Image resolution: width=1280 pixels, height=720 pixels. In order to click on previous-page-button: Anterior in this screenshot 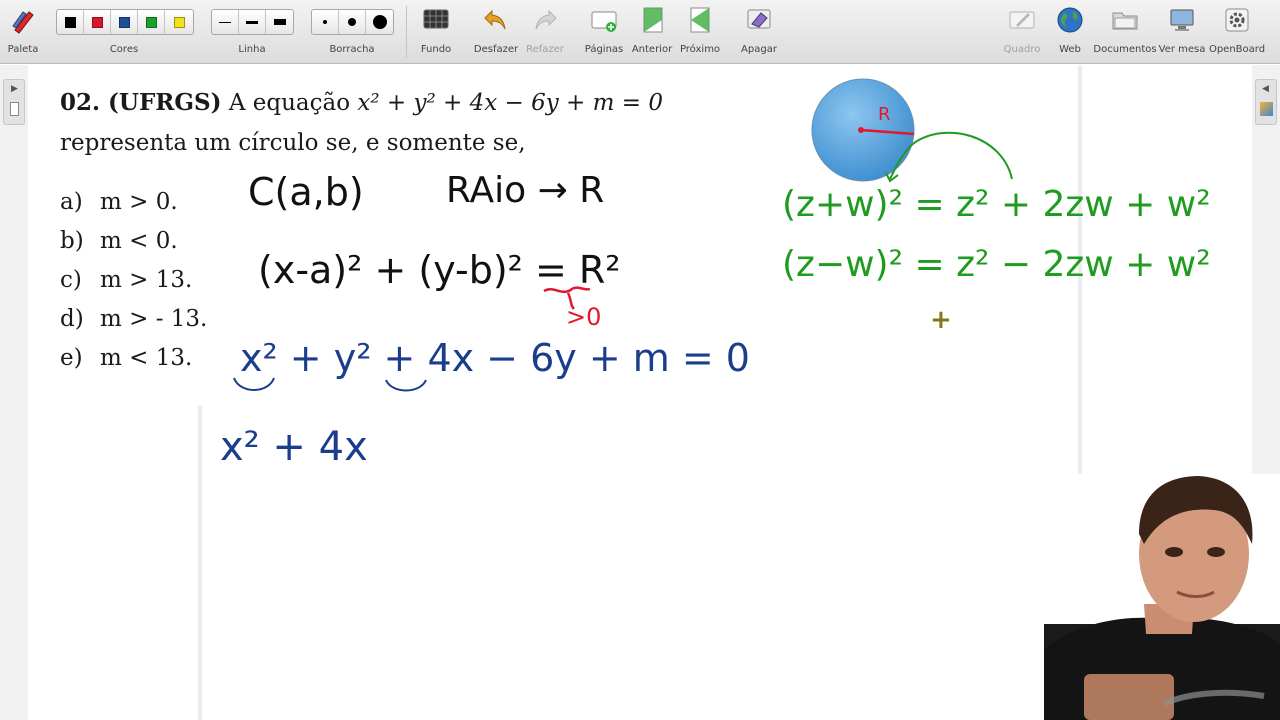, I will do `click(652, 29)`.